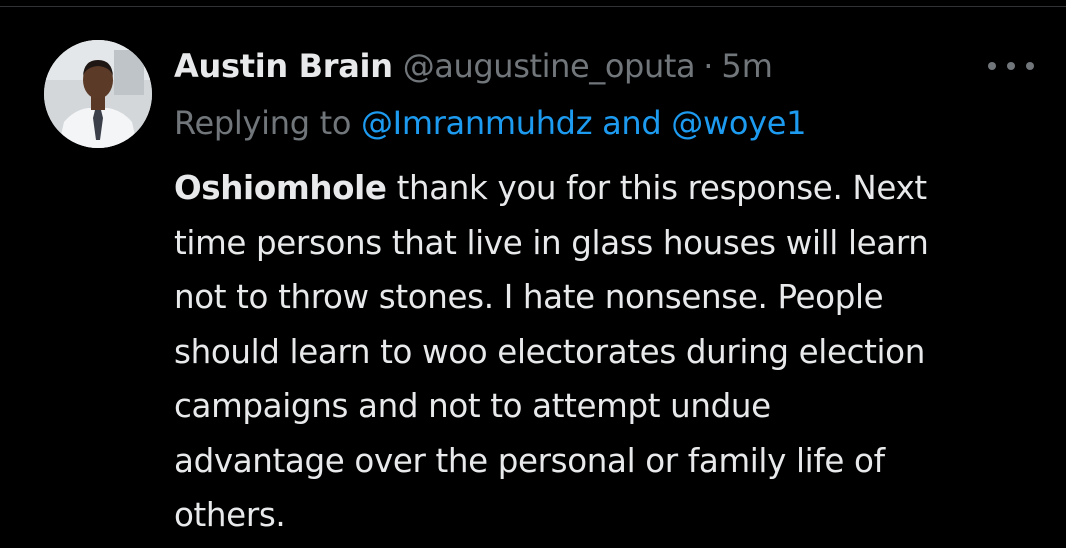  Describe the element at coordinates (477, 123) in the screenshot. I see `mention-imranmuhdz: @Imranmuhdz` at that location.